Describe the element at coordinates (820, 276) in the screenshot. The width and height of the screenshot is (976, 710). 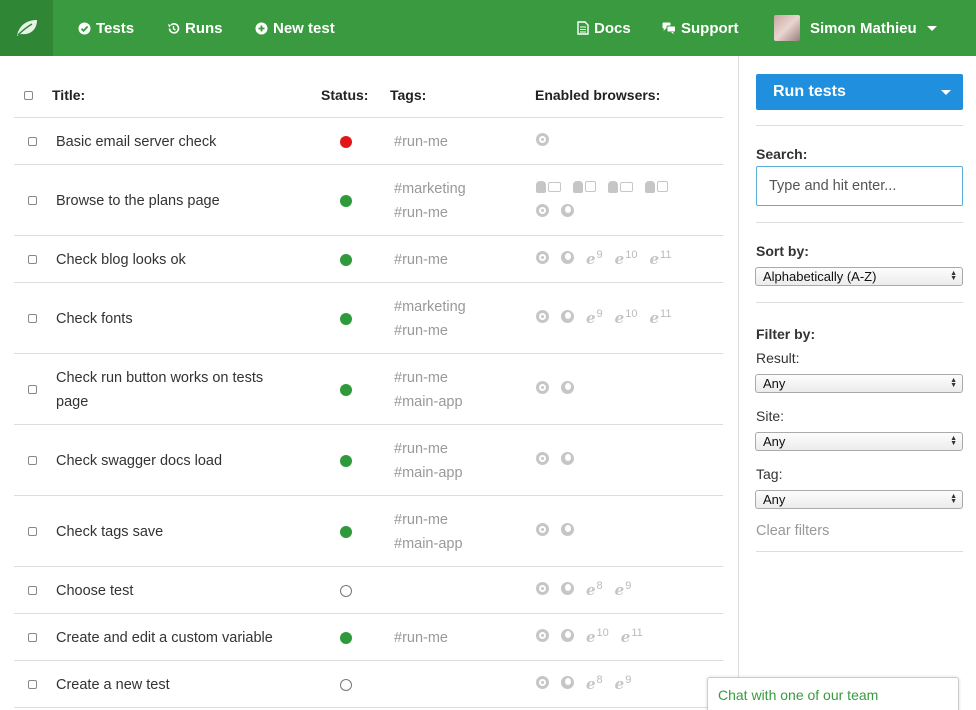
I see `sort-select-value: Alphabetically (A-Z)` at that location.